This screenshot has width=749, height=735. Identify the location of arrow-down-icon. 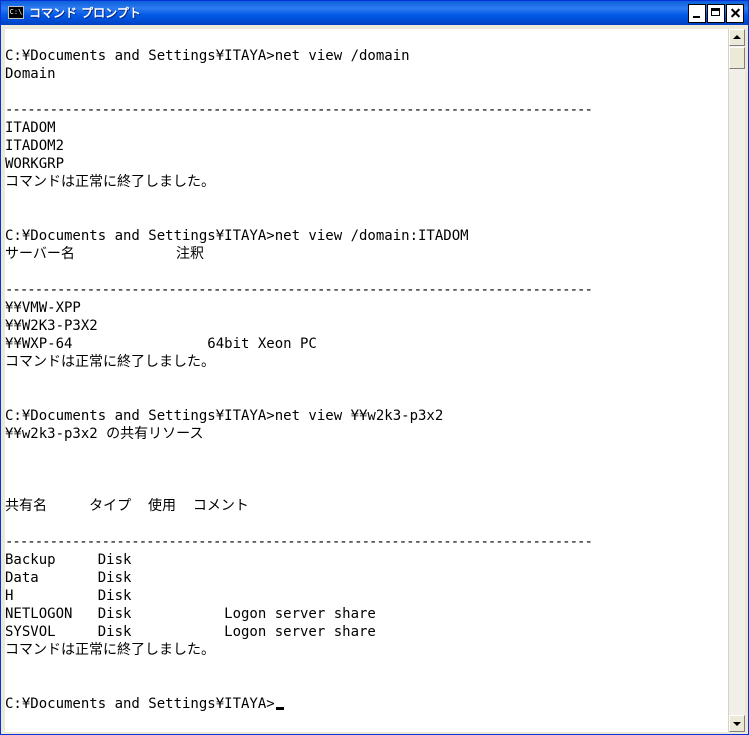
(737, 724).